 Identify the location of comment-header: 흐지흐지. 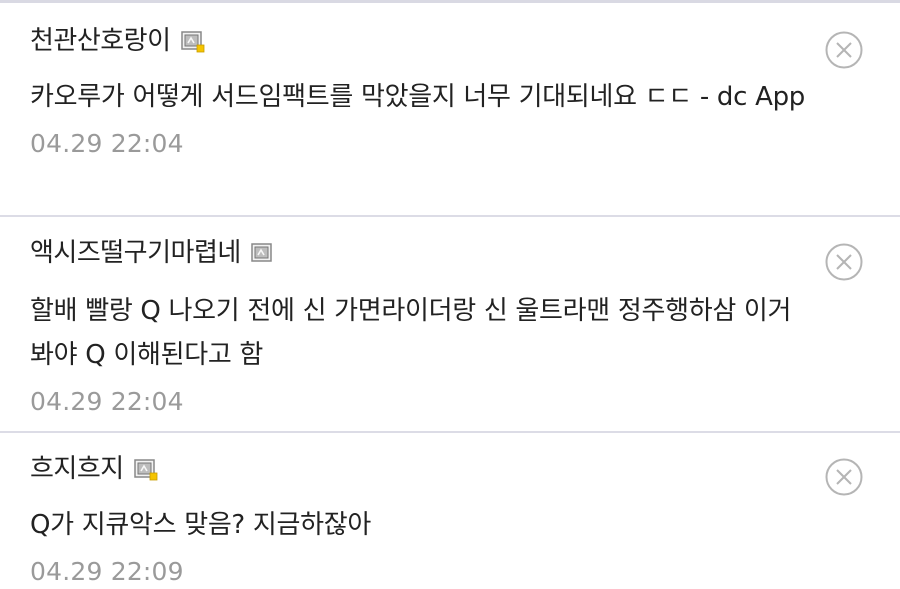
(425, 469).